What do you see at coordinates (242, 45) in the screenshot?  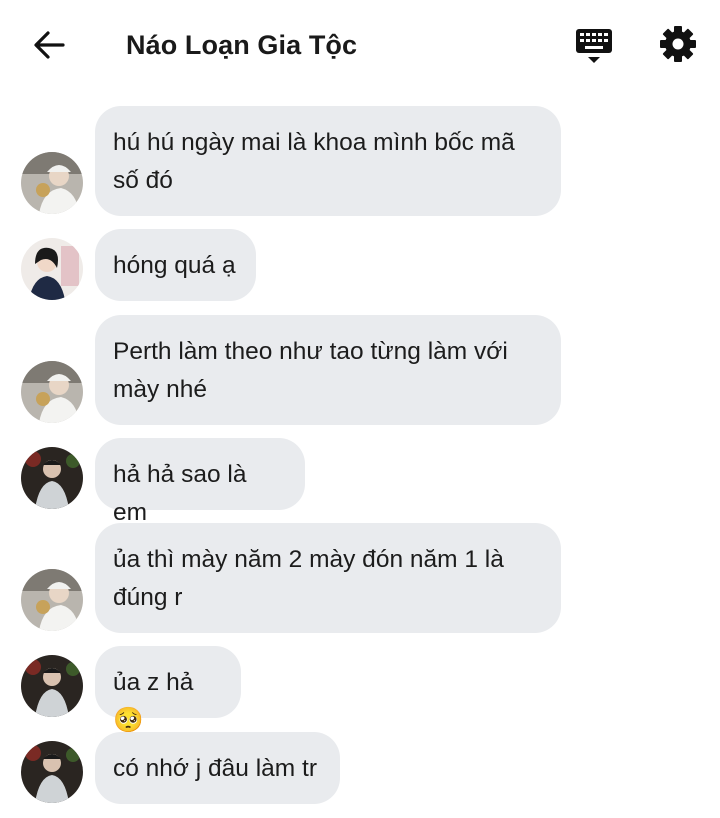 I see `chat-title: Náo Loạn Gia Tộc` at bounding box center [242, 45].